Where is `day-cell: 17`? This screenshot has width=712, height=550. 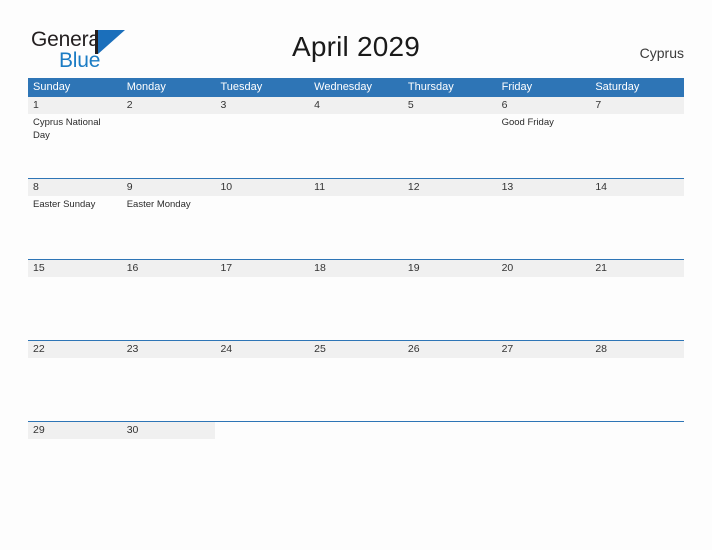
day-cell: 17 is located at coordinates (262, 300).